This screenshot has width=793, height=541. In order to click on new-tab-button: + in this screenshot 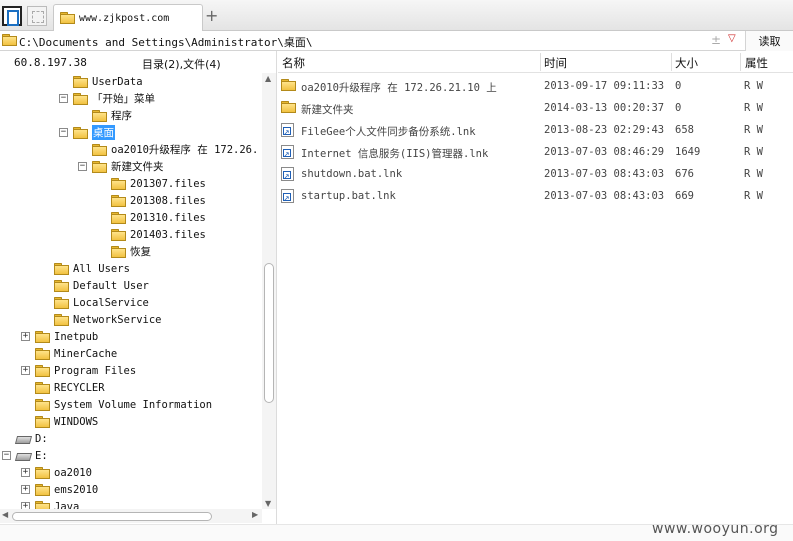, I will do `click(211, 15)`.